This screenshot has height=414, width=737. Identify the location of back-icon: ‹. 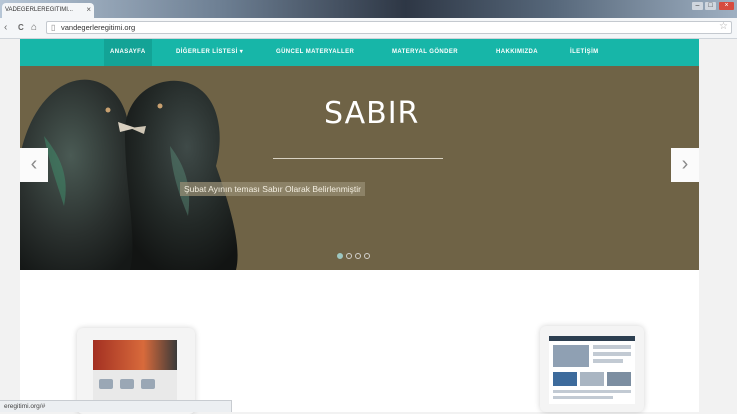
(5, 28).